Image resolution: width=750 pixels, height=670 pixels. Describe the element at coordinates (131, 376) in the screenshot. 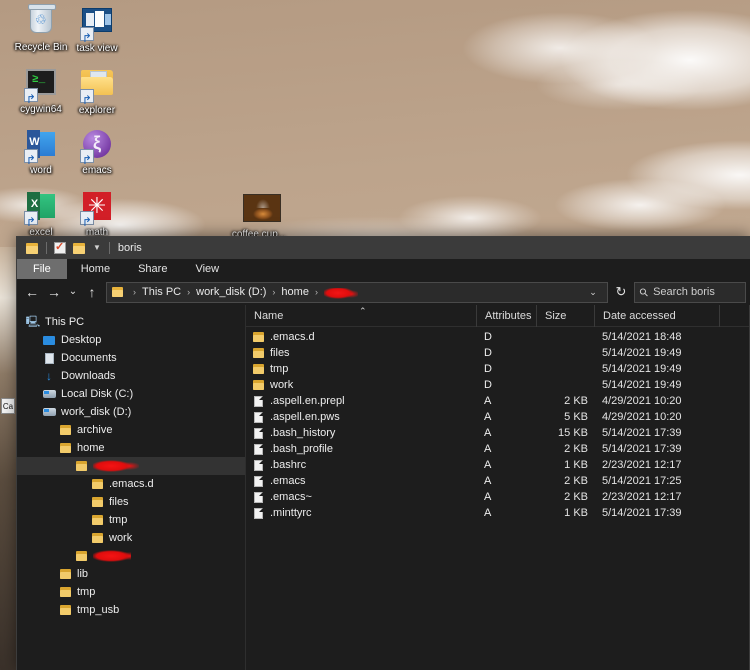

I see `nav-tree-item-downloads: ↓ Downloads` at that location.